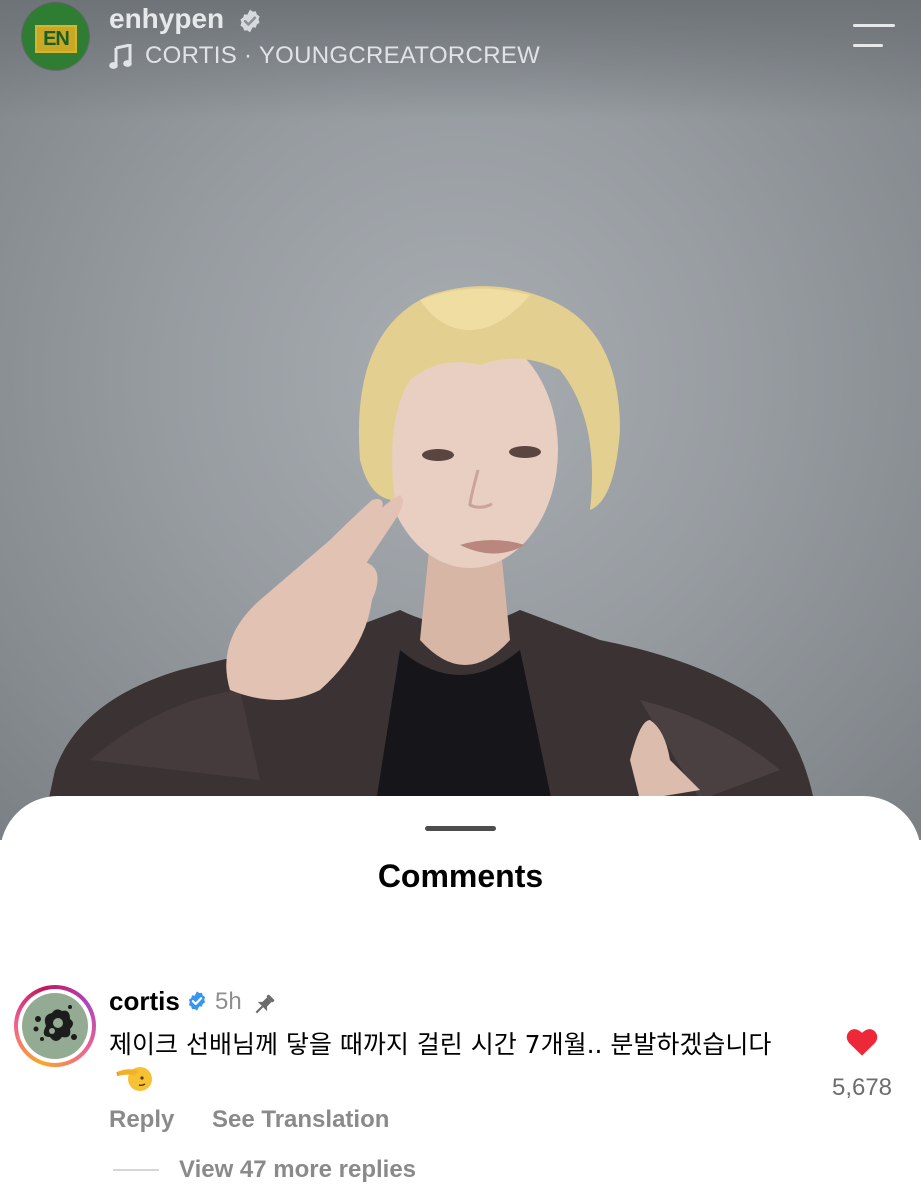 The image size is (921, 1200). Describe the element at coordinates (228, 1001) in the screenshot. I see `comment-timestamp: 5h` at that location.